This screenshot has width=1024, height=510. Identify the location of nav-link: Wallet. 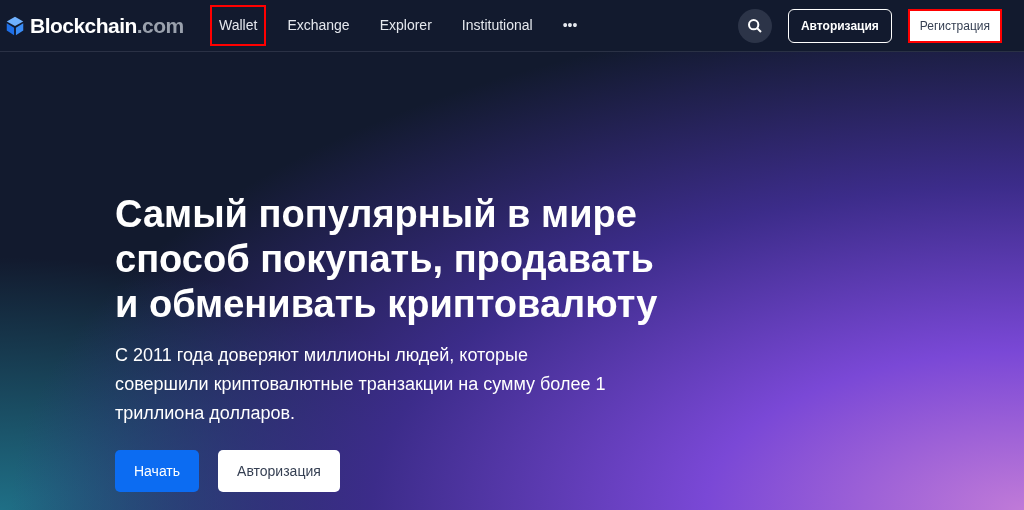
(238, 25).